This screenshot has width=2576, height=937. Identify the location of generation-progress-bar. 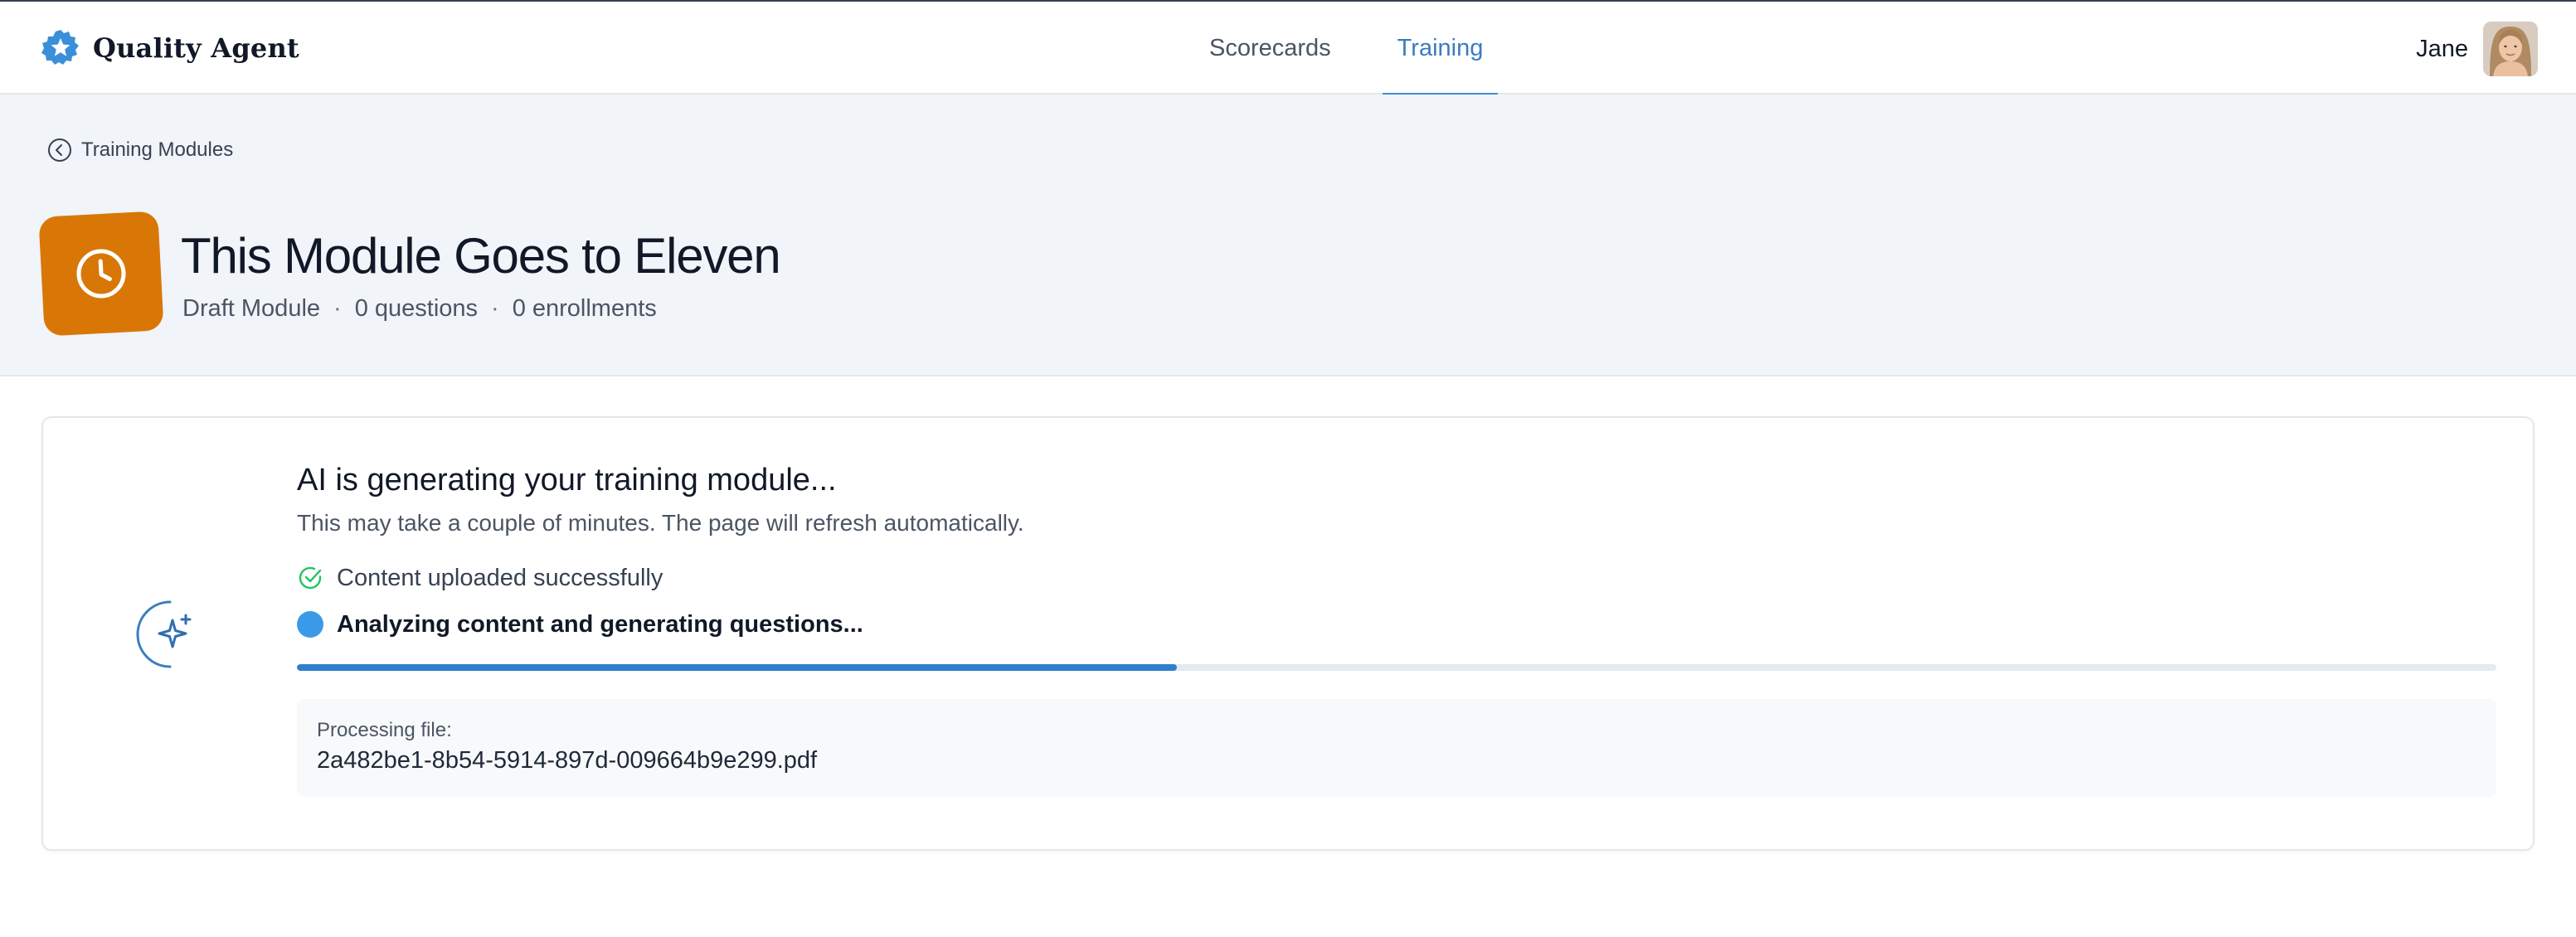
(1397, 667).